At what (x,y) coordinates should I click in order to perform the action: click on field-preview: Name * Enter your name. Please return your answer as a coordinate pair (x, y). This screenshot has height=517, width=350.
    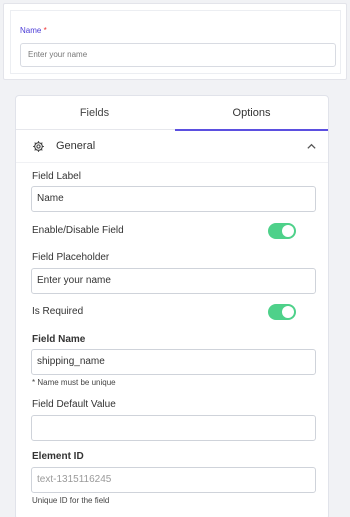
    Looking at the image, I should click on (175, 42).